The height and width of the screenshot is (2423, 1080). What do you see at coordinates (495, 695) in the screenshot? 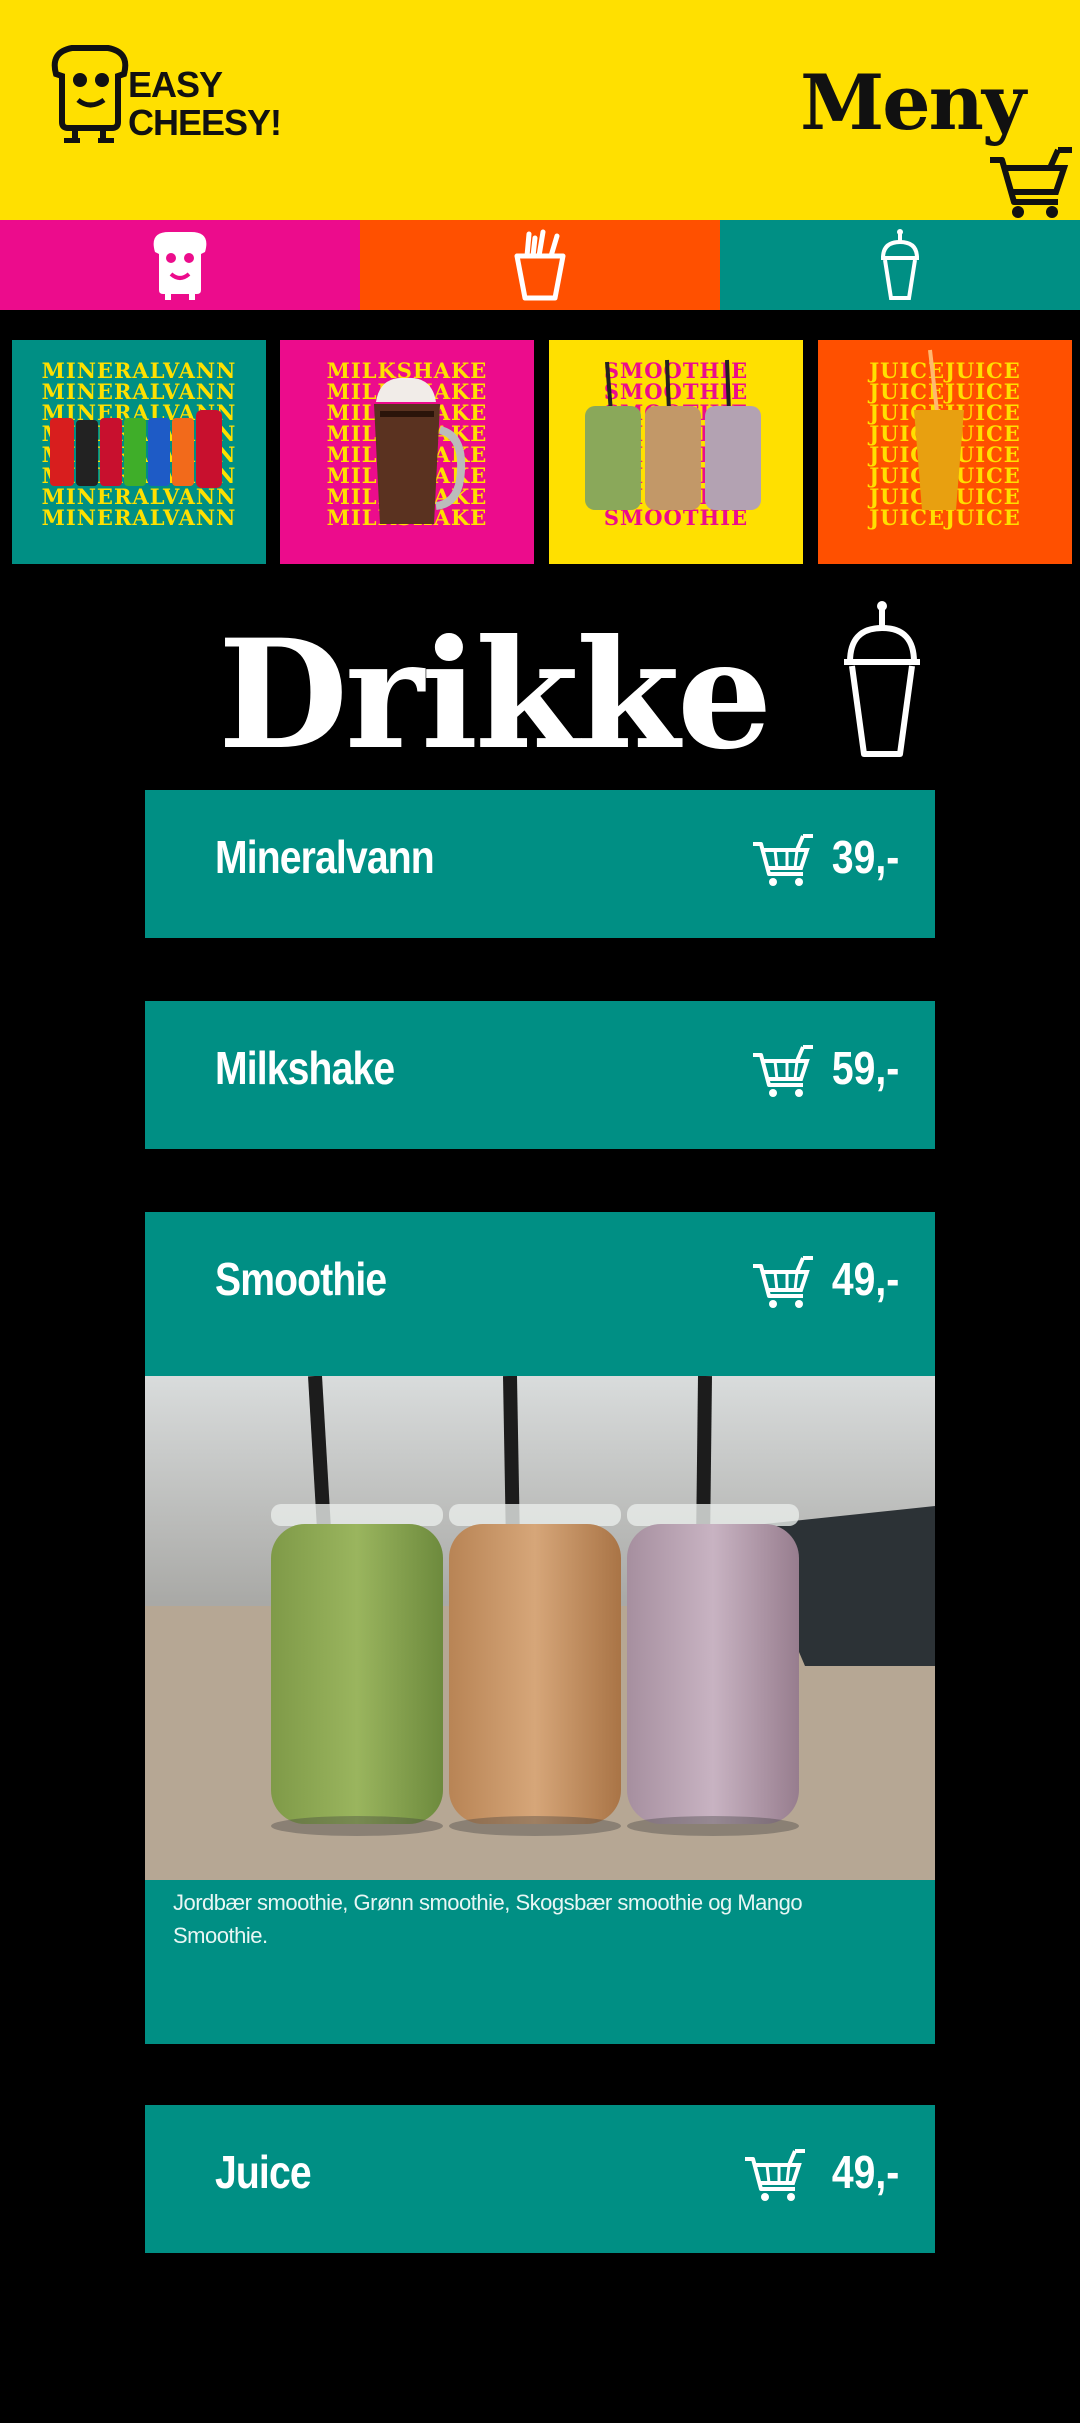
I see `section-title: Drikke` at bounding box center [495, 695].